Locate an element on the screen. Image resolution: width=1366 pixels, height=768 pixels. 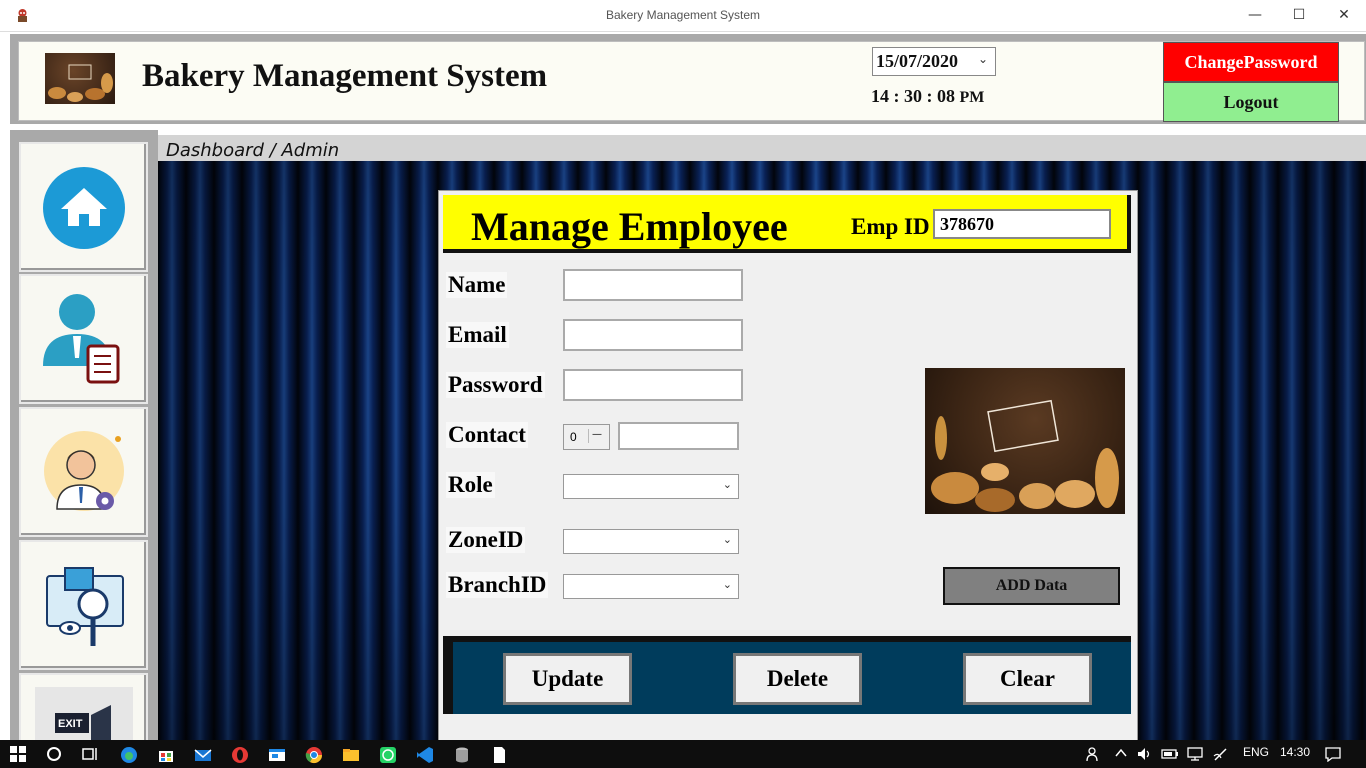
inspect-icon is located at coordinates (85, 606).